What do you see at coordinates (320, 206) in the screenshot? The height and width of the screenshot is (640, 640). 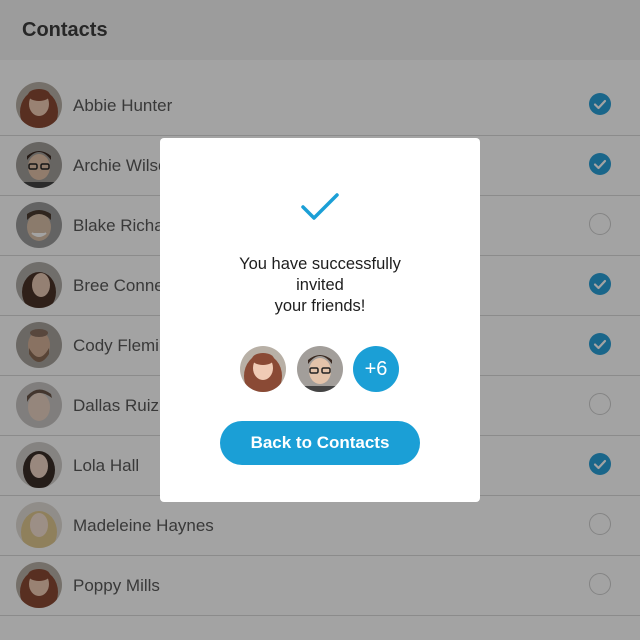 I see `checkmark-icon` at bounding box center [320, 206].